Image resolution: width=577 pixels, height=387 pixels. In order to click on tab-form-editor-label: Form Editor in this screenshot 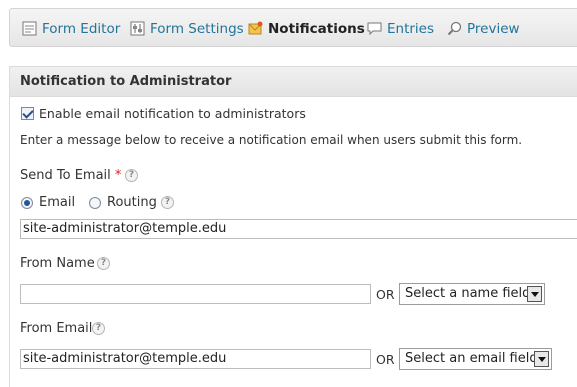, I will do `click(81, 28)`.